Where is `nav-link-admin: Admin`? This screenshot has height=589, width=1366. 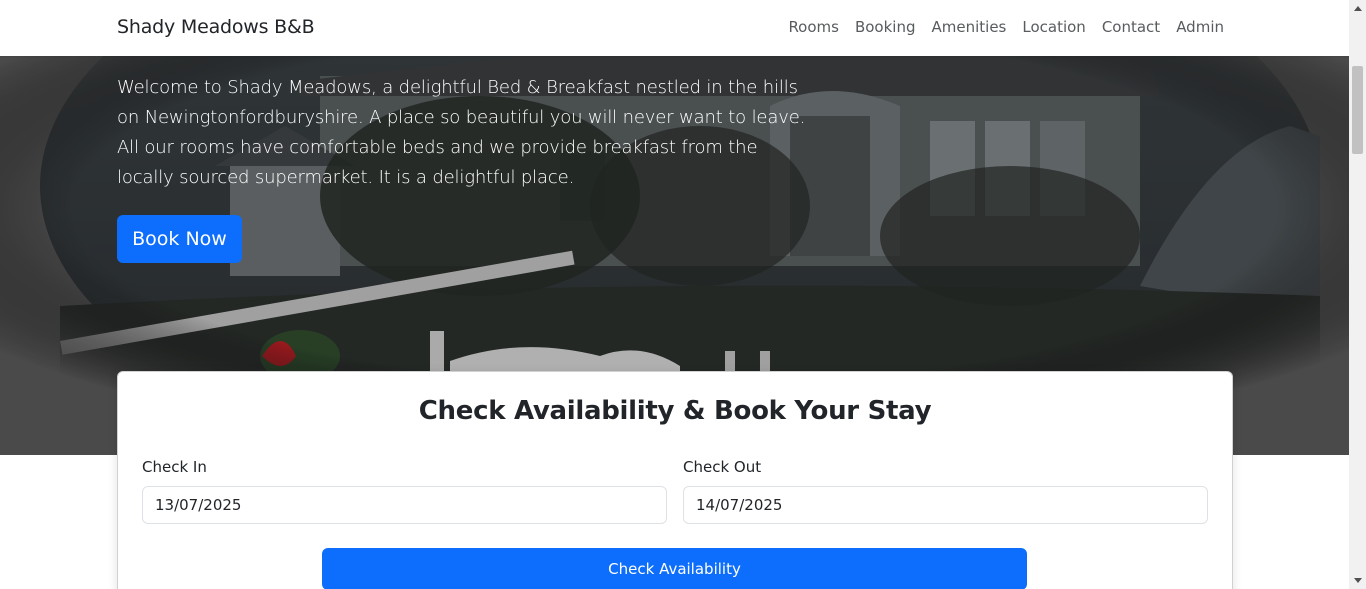
nav-link-admin: Admin is located at coordinates (1200, 27).